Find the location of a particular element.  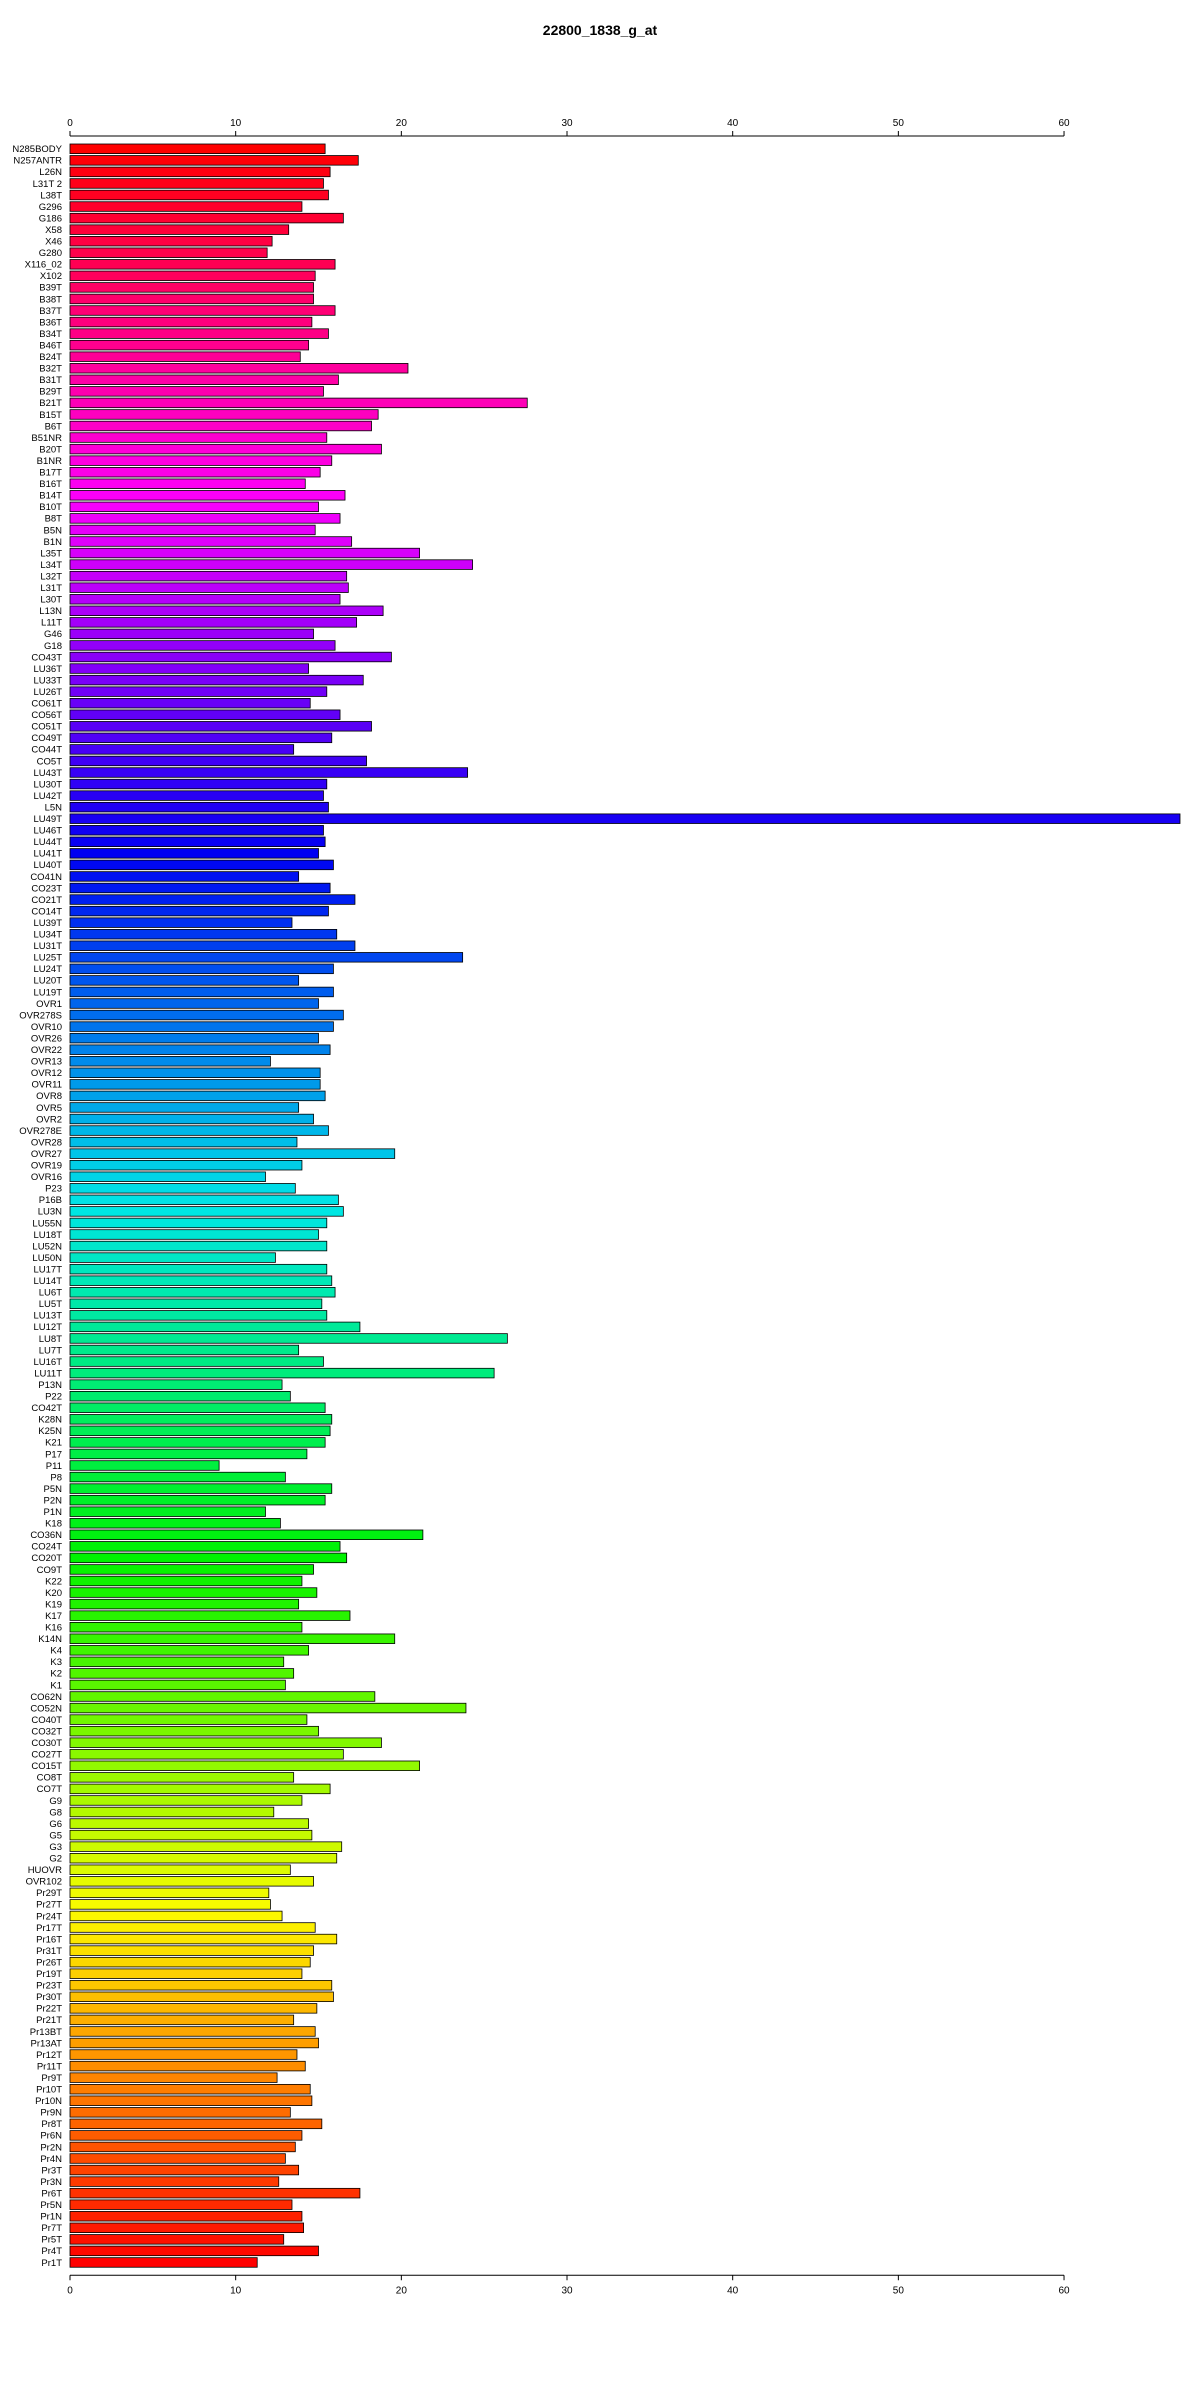

category-label: G280 is located at coordinates (50, 253).